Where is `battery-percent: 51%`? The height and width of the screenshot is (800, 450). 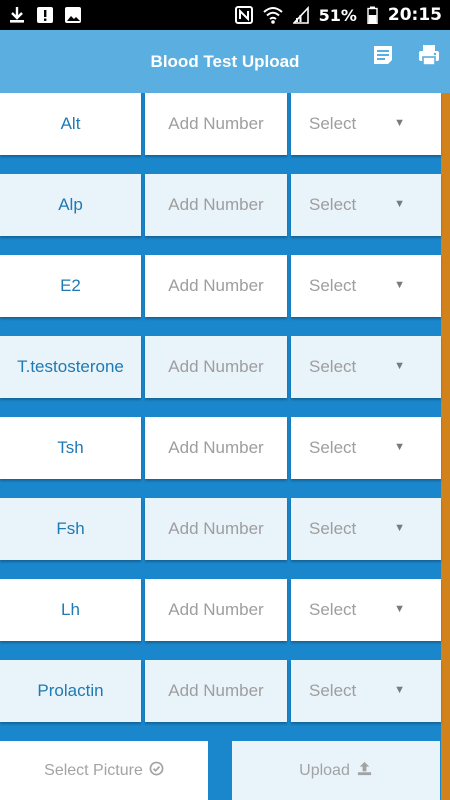 battery-percent: 51% is located at coordinates (337, 15).